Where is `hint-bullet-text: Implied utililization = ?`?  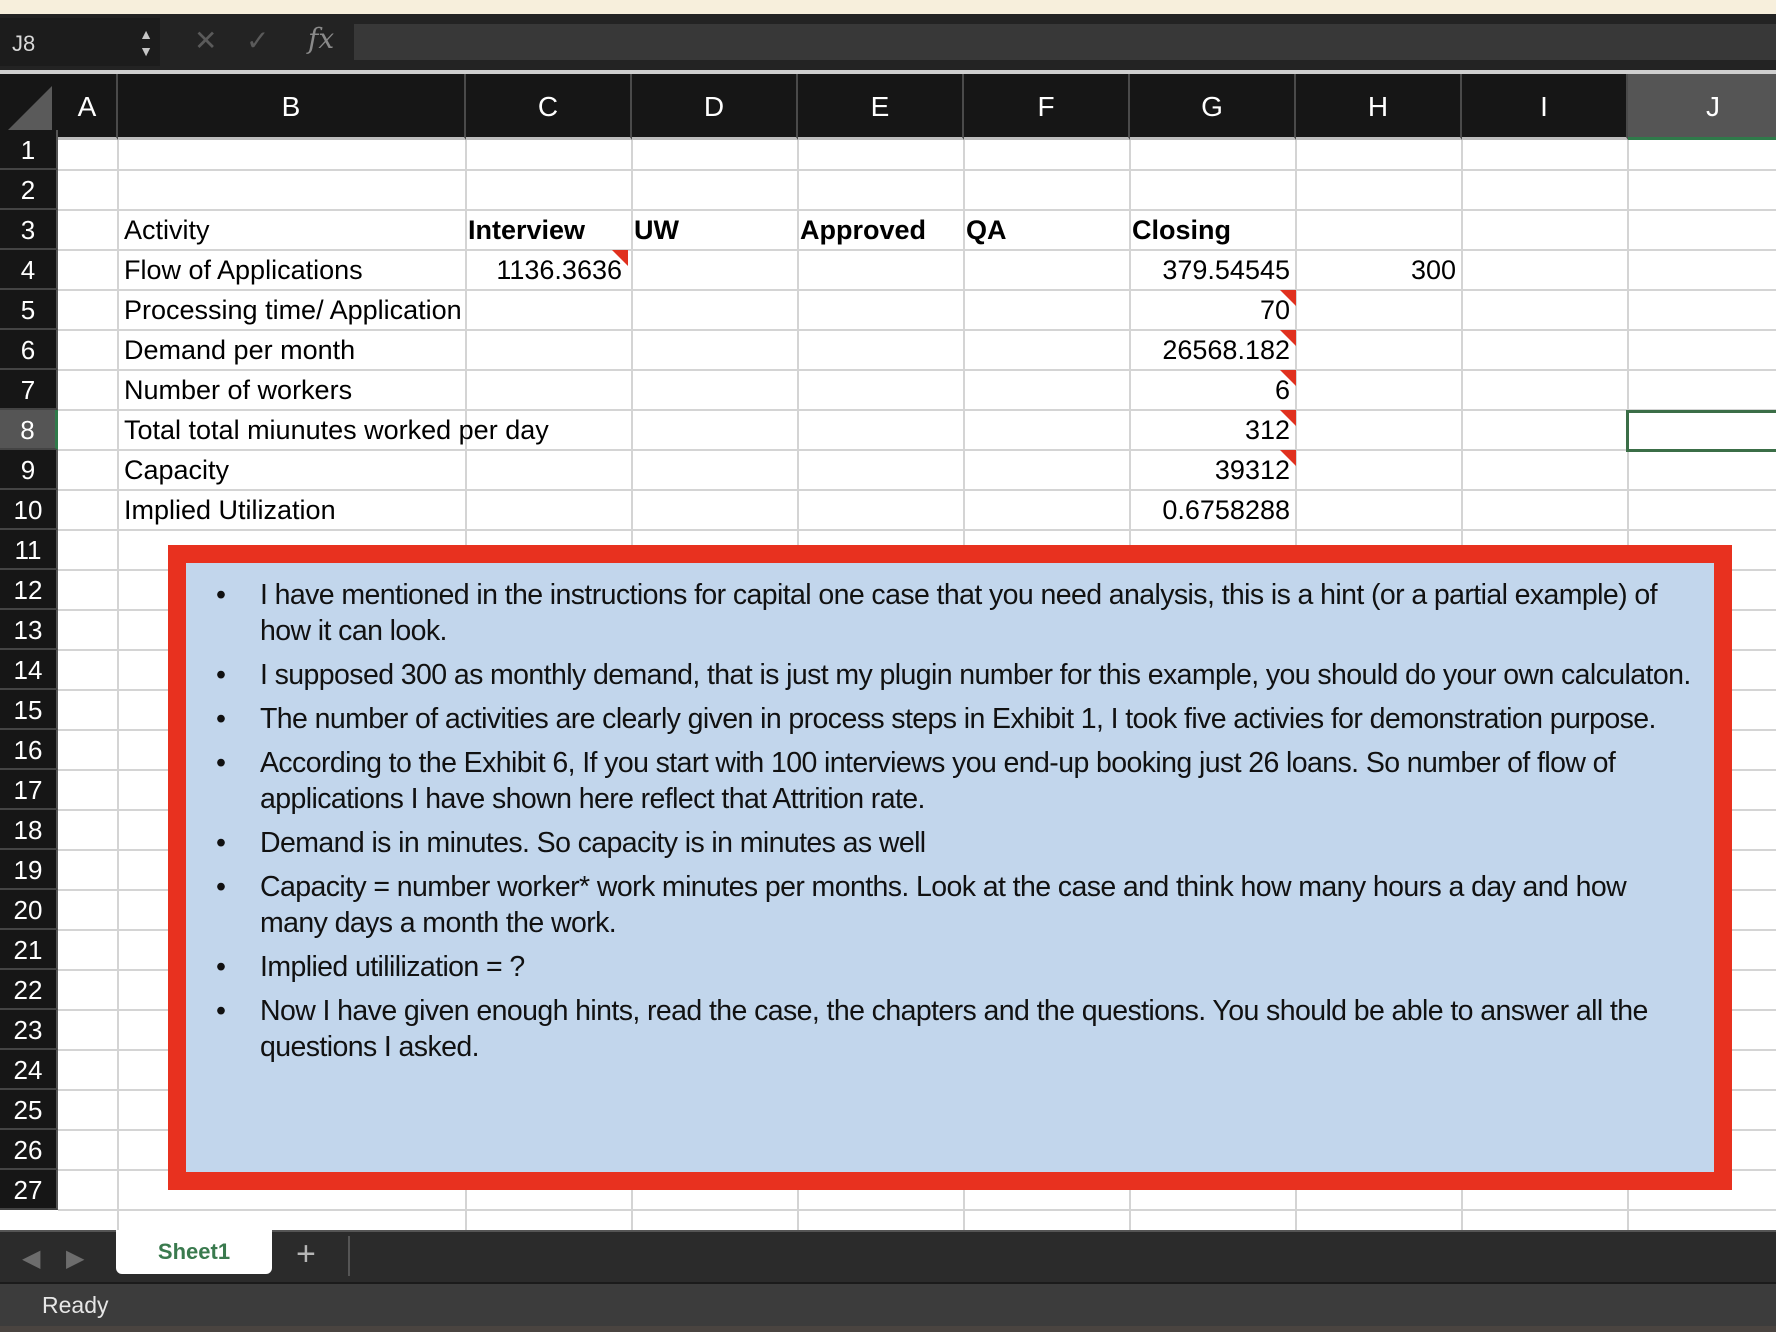 hint-bullet-text: Implied utililization = ? is located at coordinates (392, 967).